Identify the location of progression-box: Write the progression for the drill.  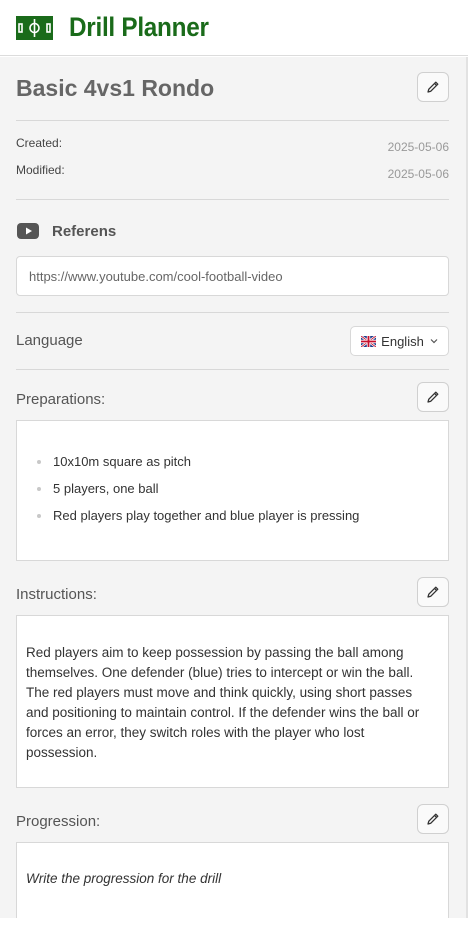
(232, 880).